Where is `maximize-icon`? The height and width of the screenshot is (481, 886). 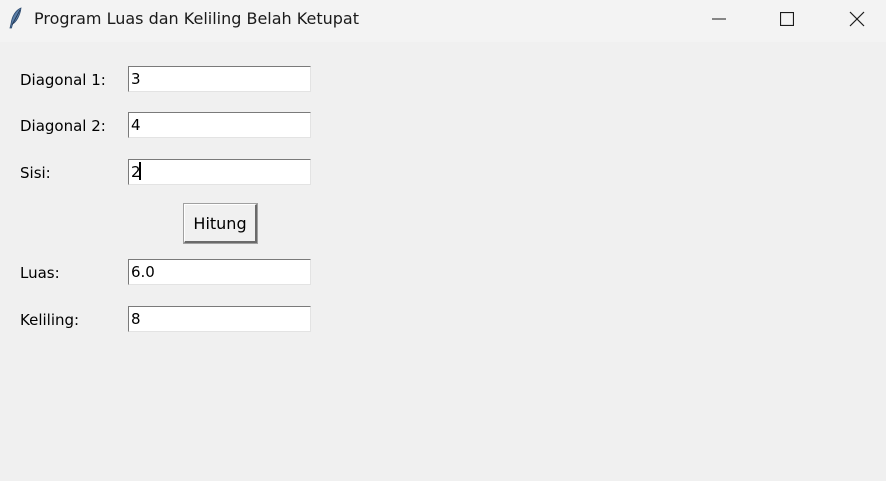
maximize-icon is located at coordinates (787, 19).